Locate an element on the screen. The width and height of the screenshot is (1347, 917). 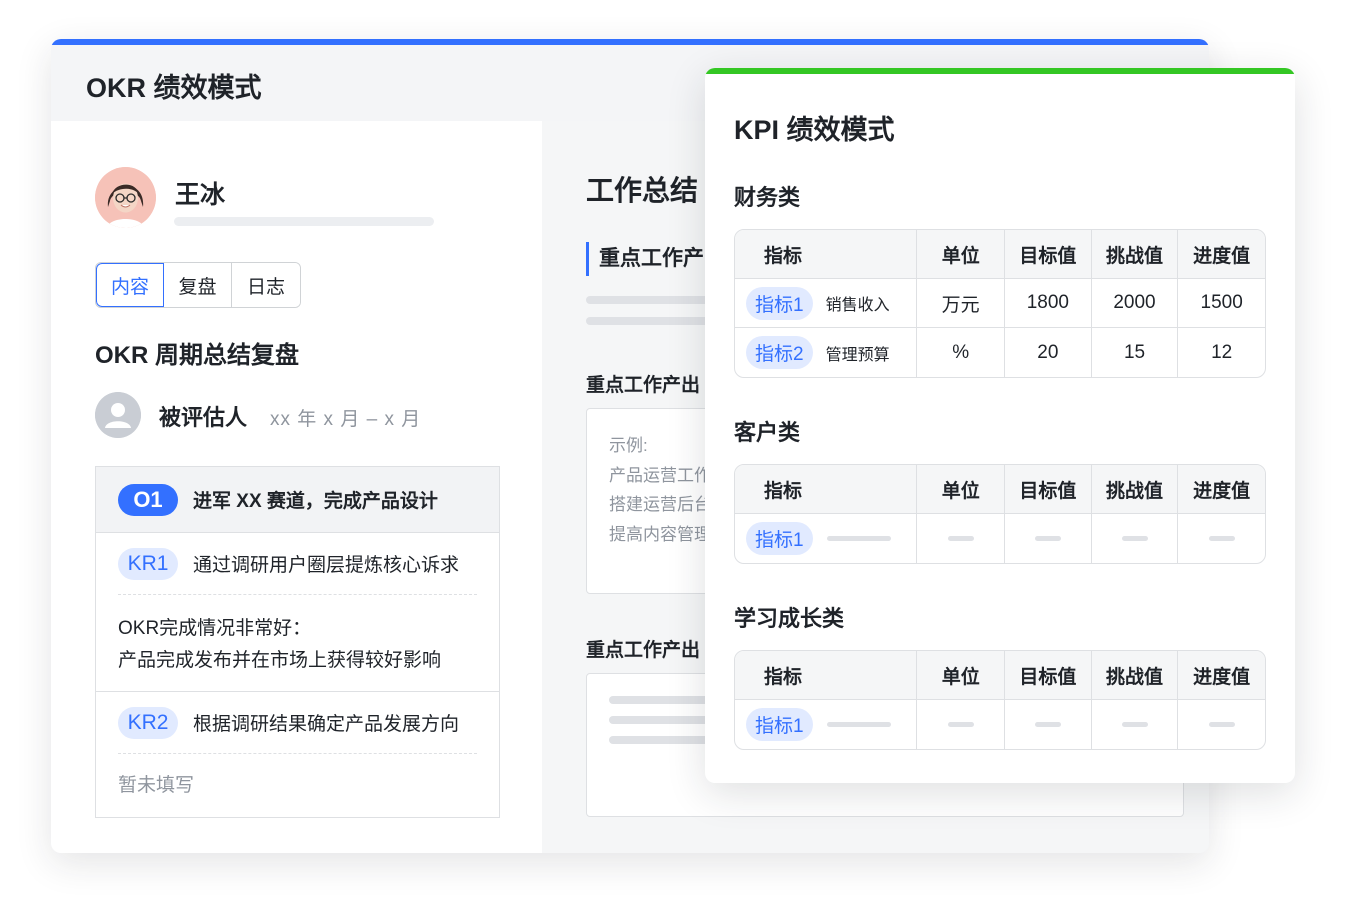
focus-output-title: 重点工作产出 is located at coordinates (643, 385).